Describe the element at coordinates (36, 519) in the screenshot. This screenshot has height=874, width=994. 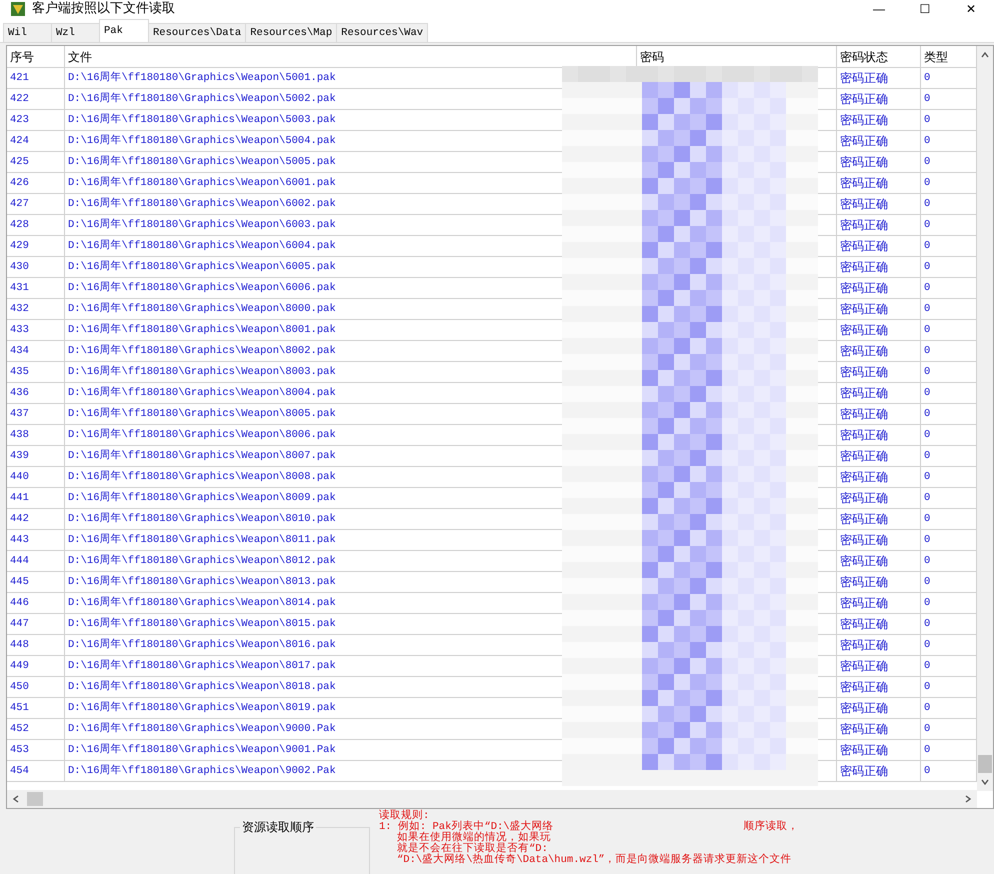
I see `table-cell: 442` at that location.